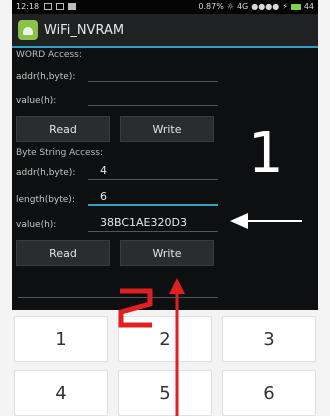 The image size is (330, 416). What do you see at coordinates (177, 347) in the screenshot?
I see `arrow-up-annotation` at bounding box center [177, 347].